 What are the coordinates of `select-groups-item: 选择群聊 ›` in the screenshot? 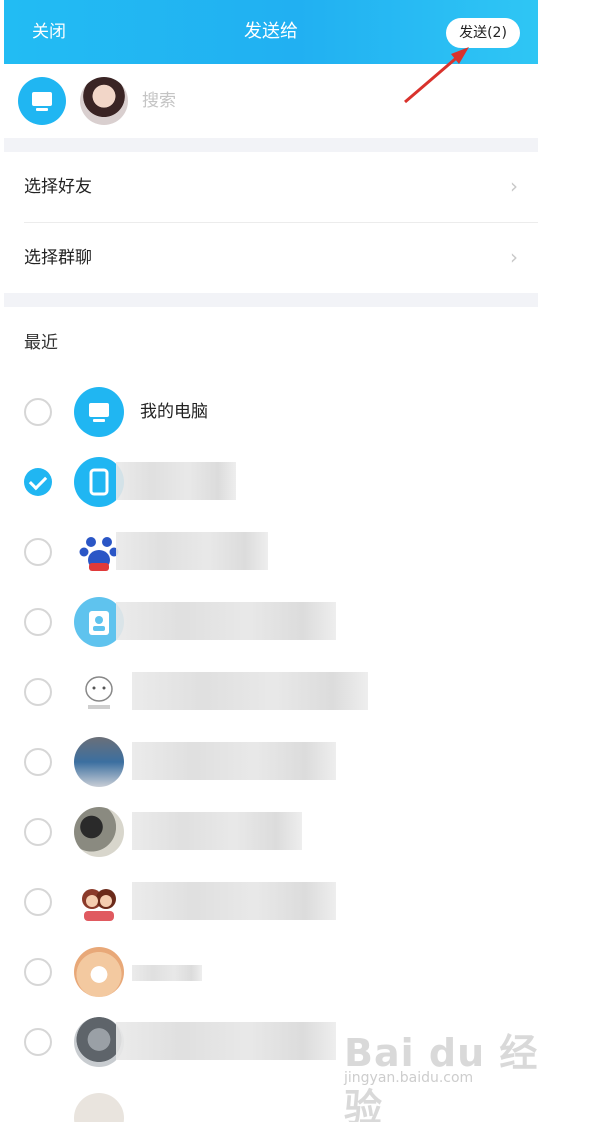 It's located at (271, 258).